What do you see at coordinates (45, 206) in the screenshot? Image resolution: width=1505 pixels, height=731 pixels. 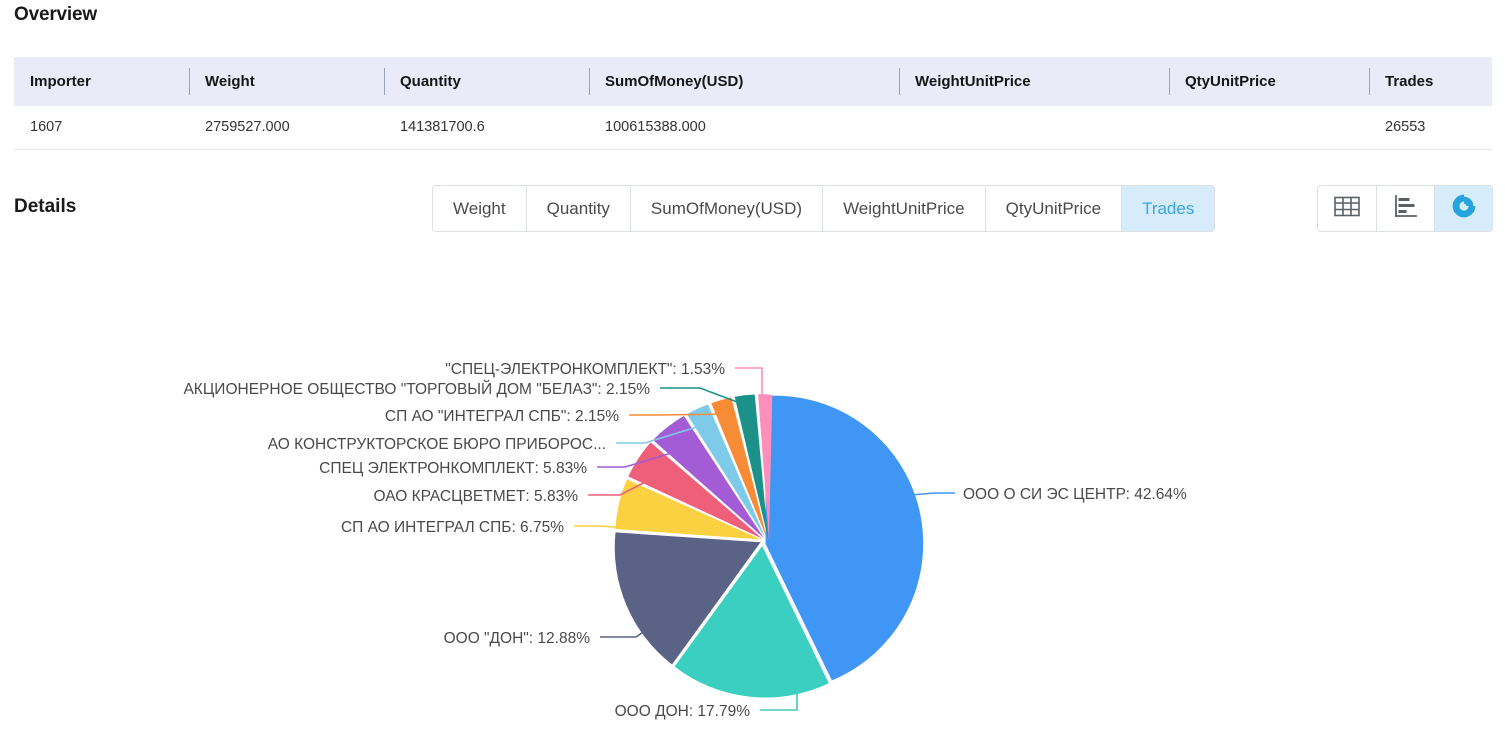 I see `details-title: Details` at bounding box center [45, 206].